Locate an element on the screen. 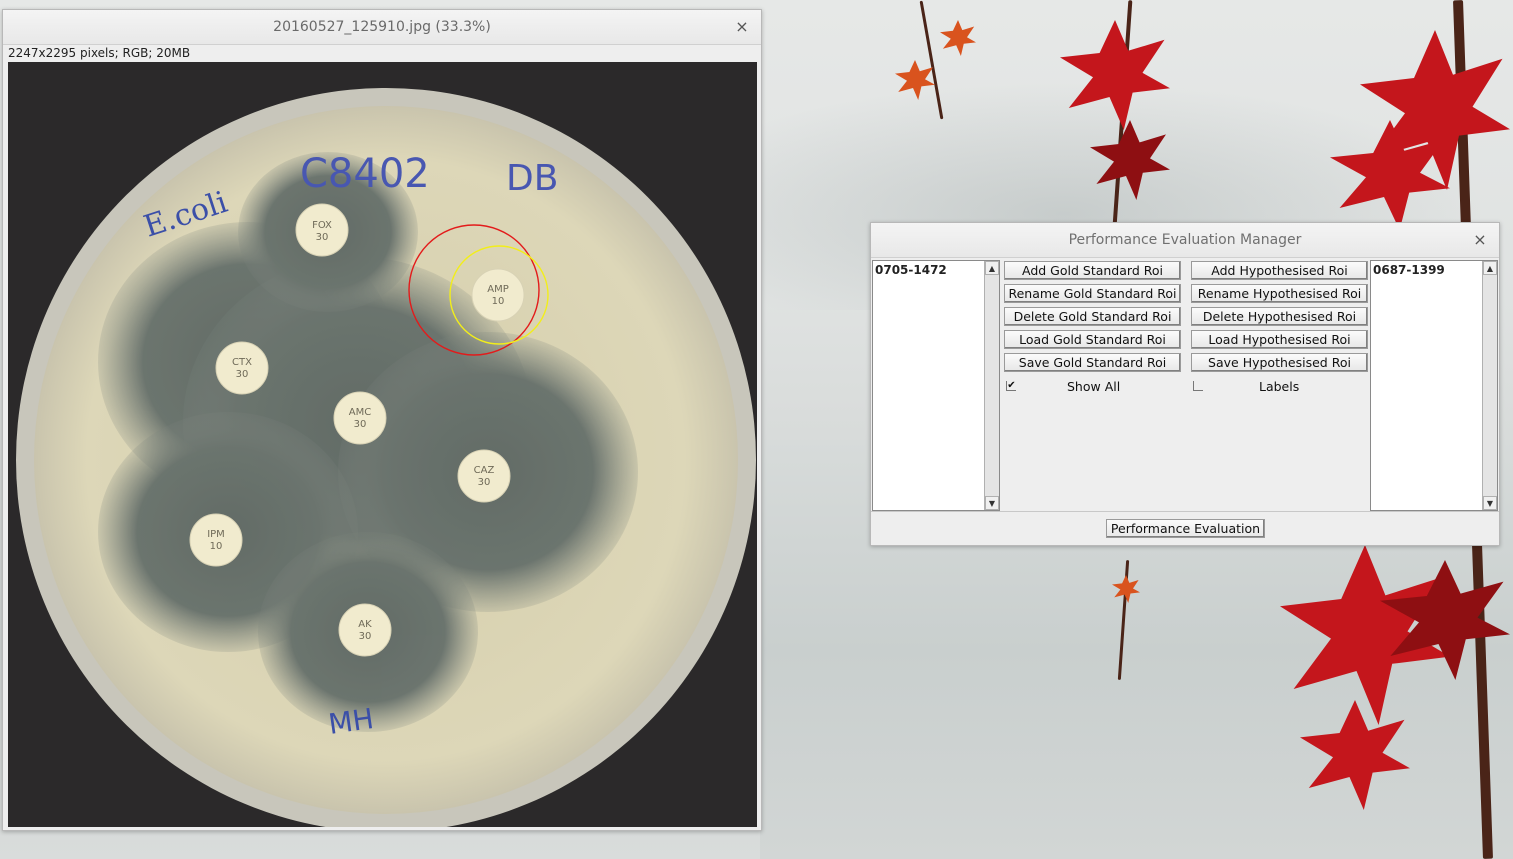 This screenshot has width=1513, height=859. antibiotic-disk: FOX 30 is located at coordinates (322, 230).